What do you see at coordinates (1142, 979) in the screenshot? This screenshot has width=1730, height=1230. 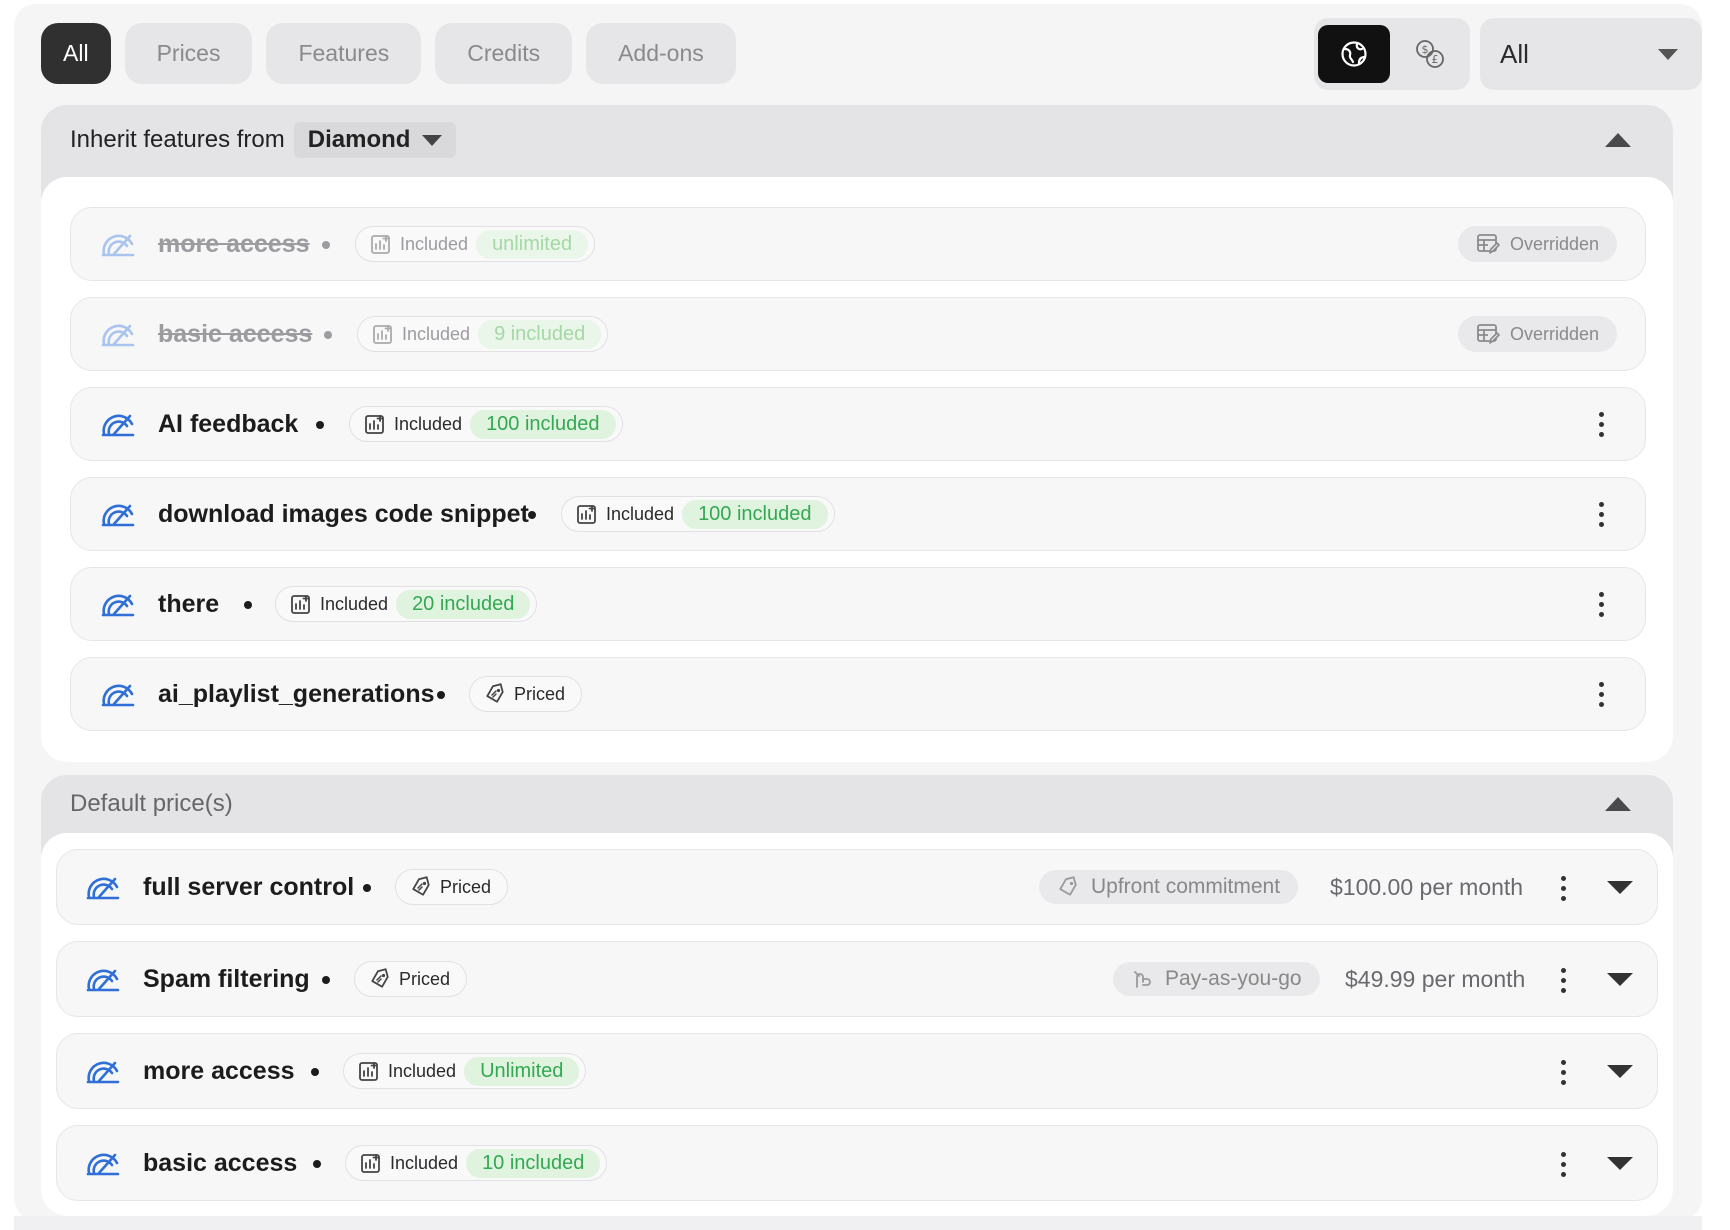 I see `pay-as-you-go-icon` at bounding box center [1142, 979].